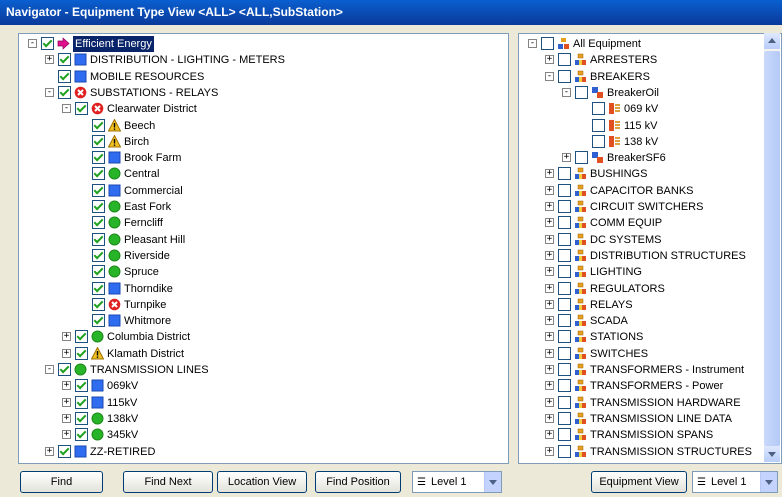 Image resolution: width=782 pixels, height=497 pixels. I want to click on scroll-thumb, so click(772, 248).